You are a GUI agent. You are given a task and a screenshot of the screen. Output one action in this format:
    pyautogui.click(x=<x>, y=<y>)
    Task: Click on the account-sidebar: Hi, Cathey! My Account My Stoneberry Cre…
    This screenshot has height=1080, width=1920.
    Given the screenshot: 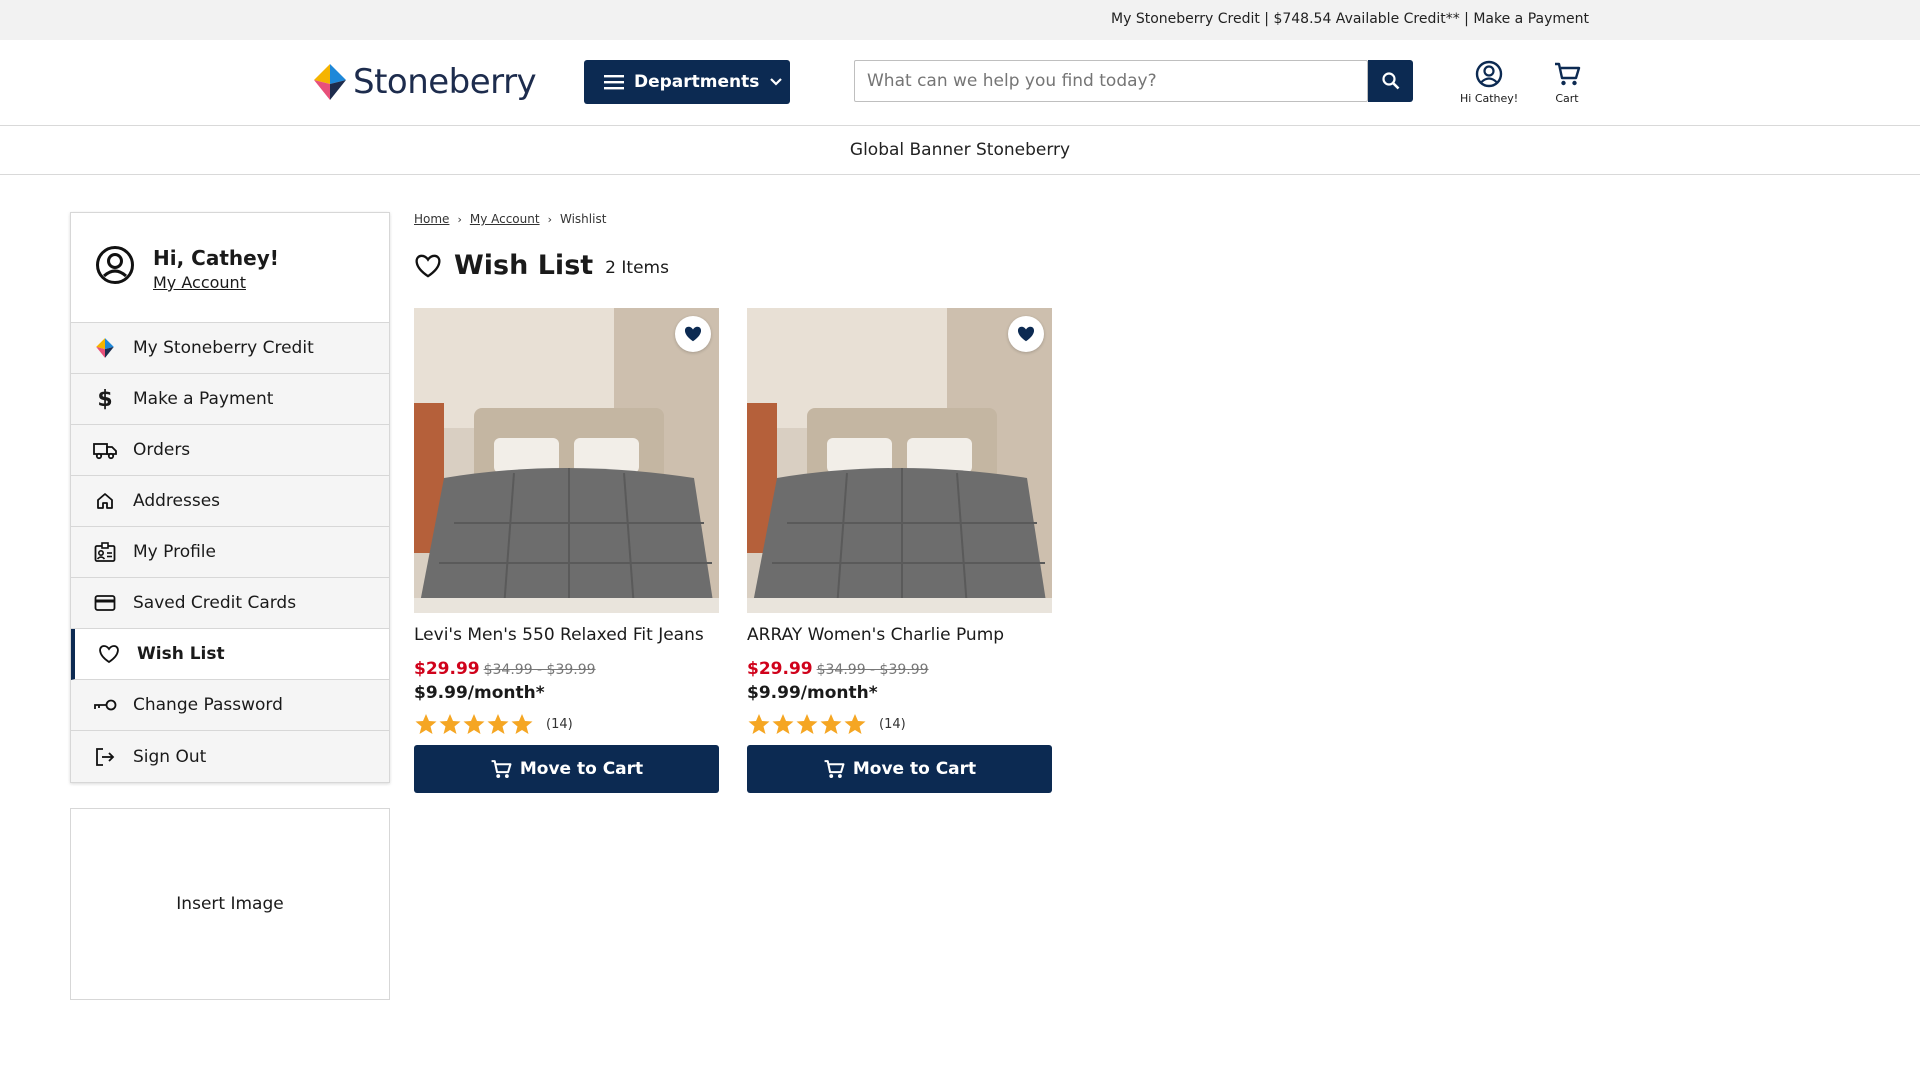 What is the action you would take?
    pyautogui.click(x=230, y=497)
    